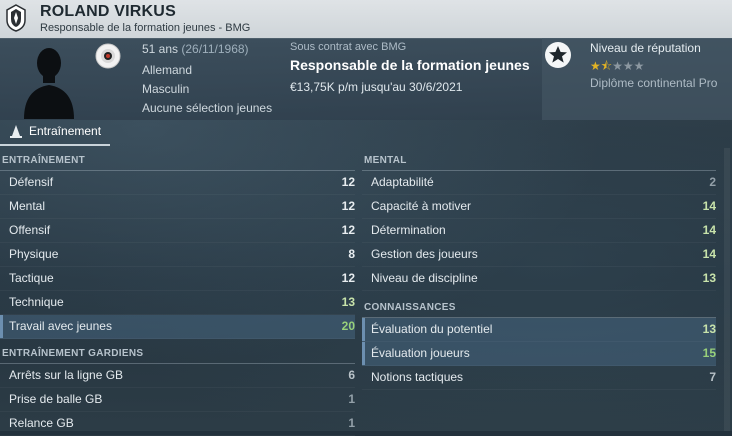 This screenshot has height=436, width=732. What do you see at coordinates (539, 330) in the screenshot?
I see `attribute-row: Évaluation du potentiel 13` at bounding box center [539, 330].